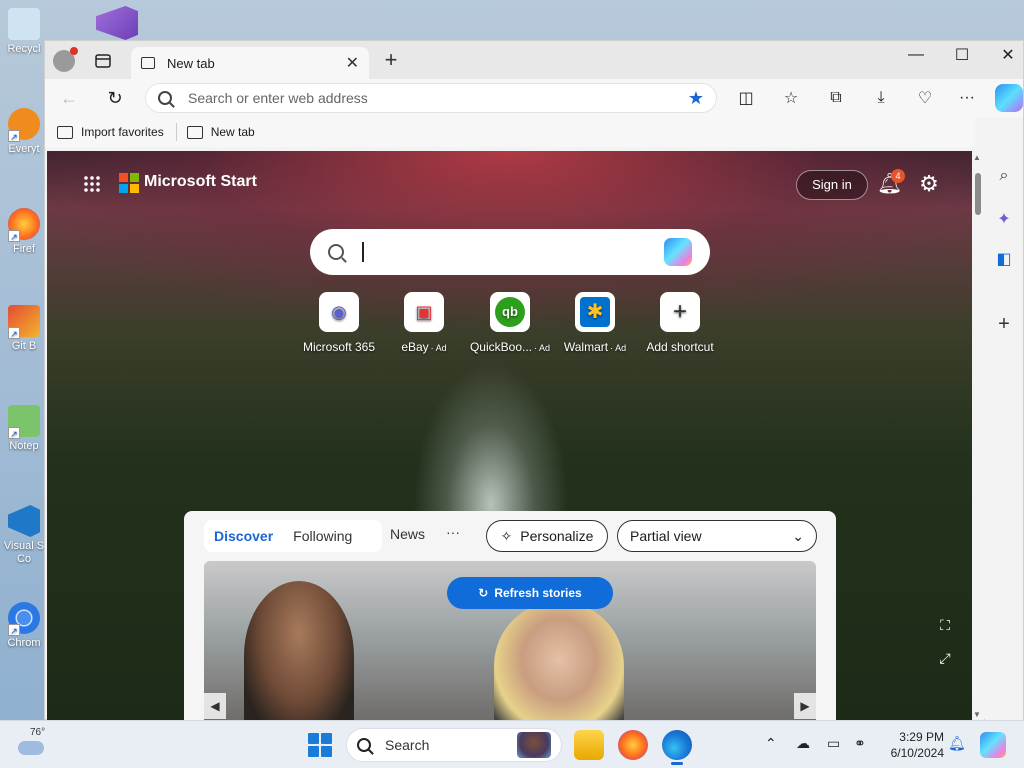 This screenshot has height=768, width=1024. Describe the element at coordinates (836, 98) in the screenshot. I see `collections-icon: ⧉` at that location.